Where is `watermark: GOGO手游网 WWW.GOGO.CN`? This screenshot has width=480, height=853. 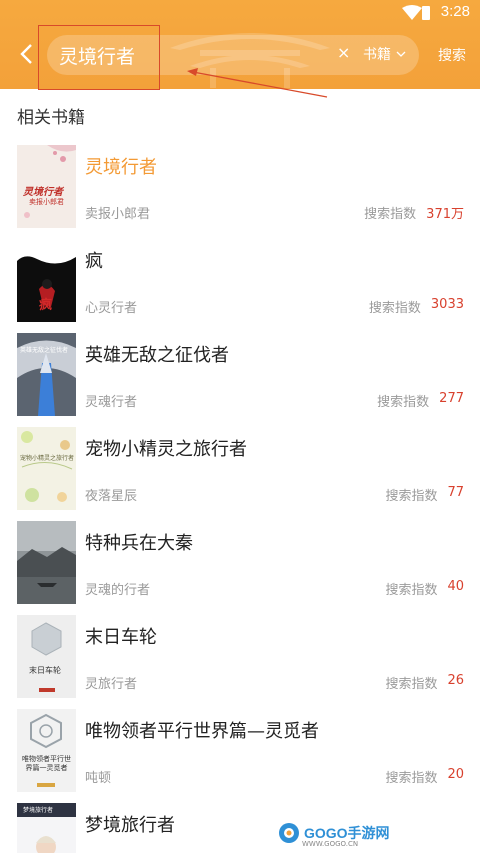
watermark: GOGO手游网 WWW.GOGO.CN is located at coordinates (334, 835).